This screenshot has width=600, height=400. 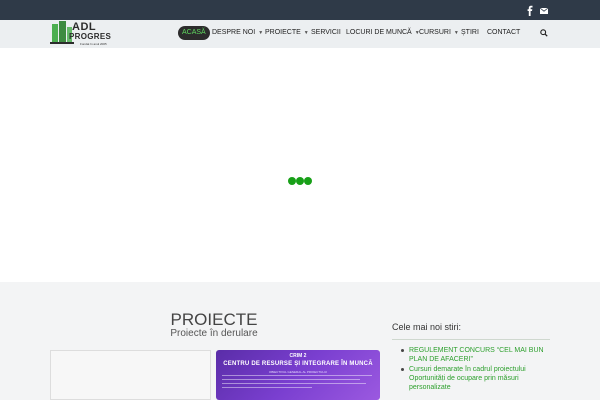 What do you see at coordinates (383, 33) in the screenshot?
I see `menu-item-locuri-de-munca: LOCURI DE MUNCĂ ▼` at bounding box center [383, 33].